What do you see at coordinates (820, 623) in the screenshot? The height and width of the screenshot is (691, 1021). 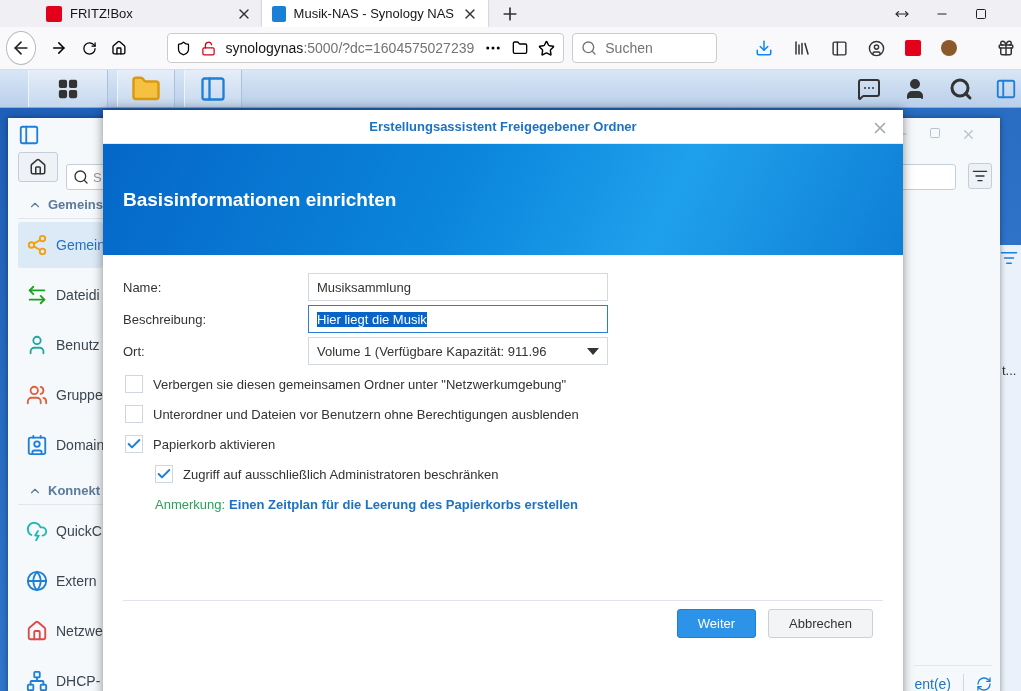 I see `cancel-button: Abbrechen` at bounding box center [820, 623].